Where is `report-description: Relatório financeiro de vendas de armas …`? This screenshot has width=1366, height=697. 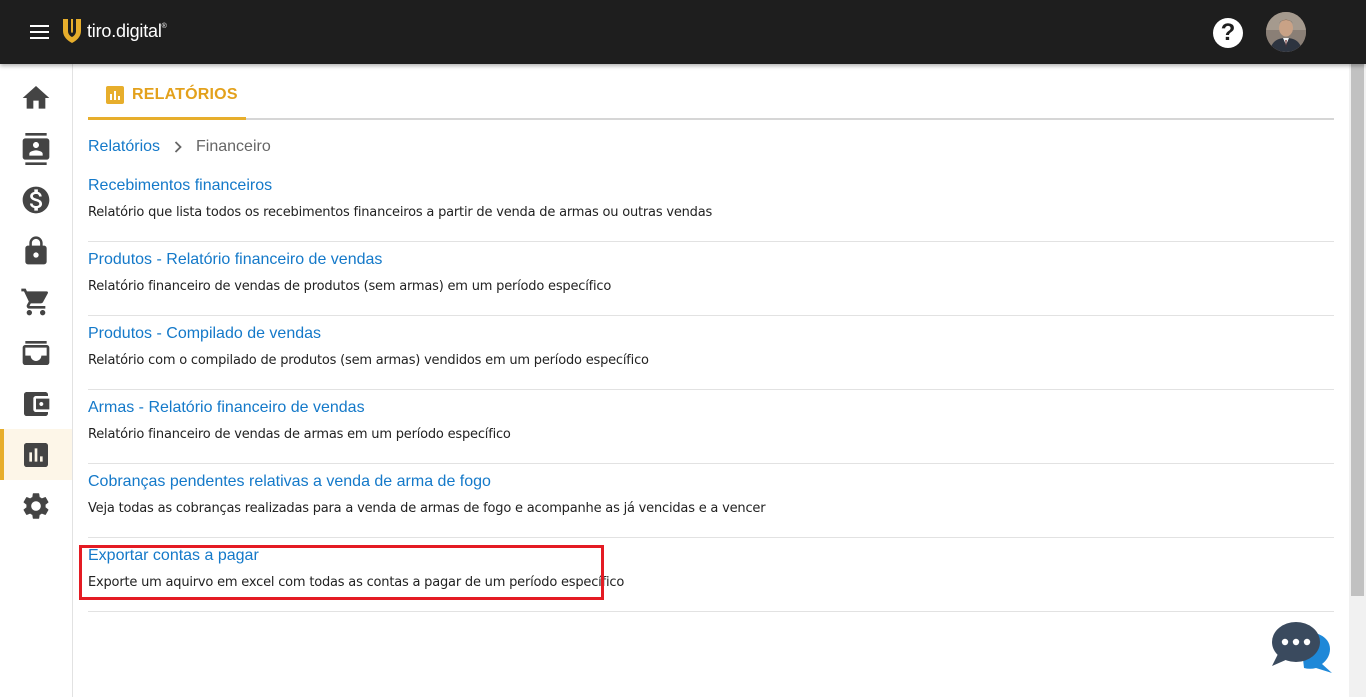
report-description: Relatório financeiro de vendas de armas … is located at coordinates (299, 434).